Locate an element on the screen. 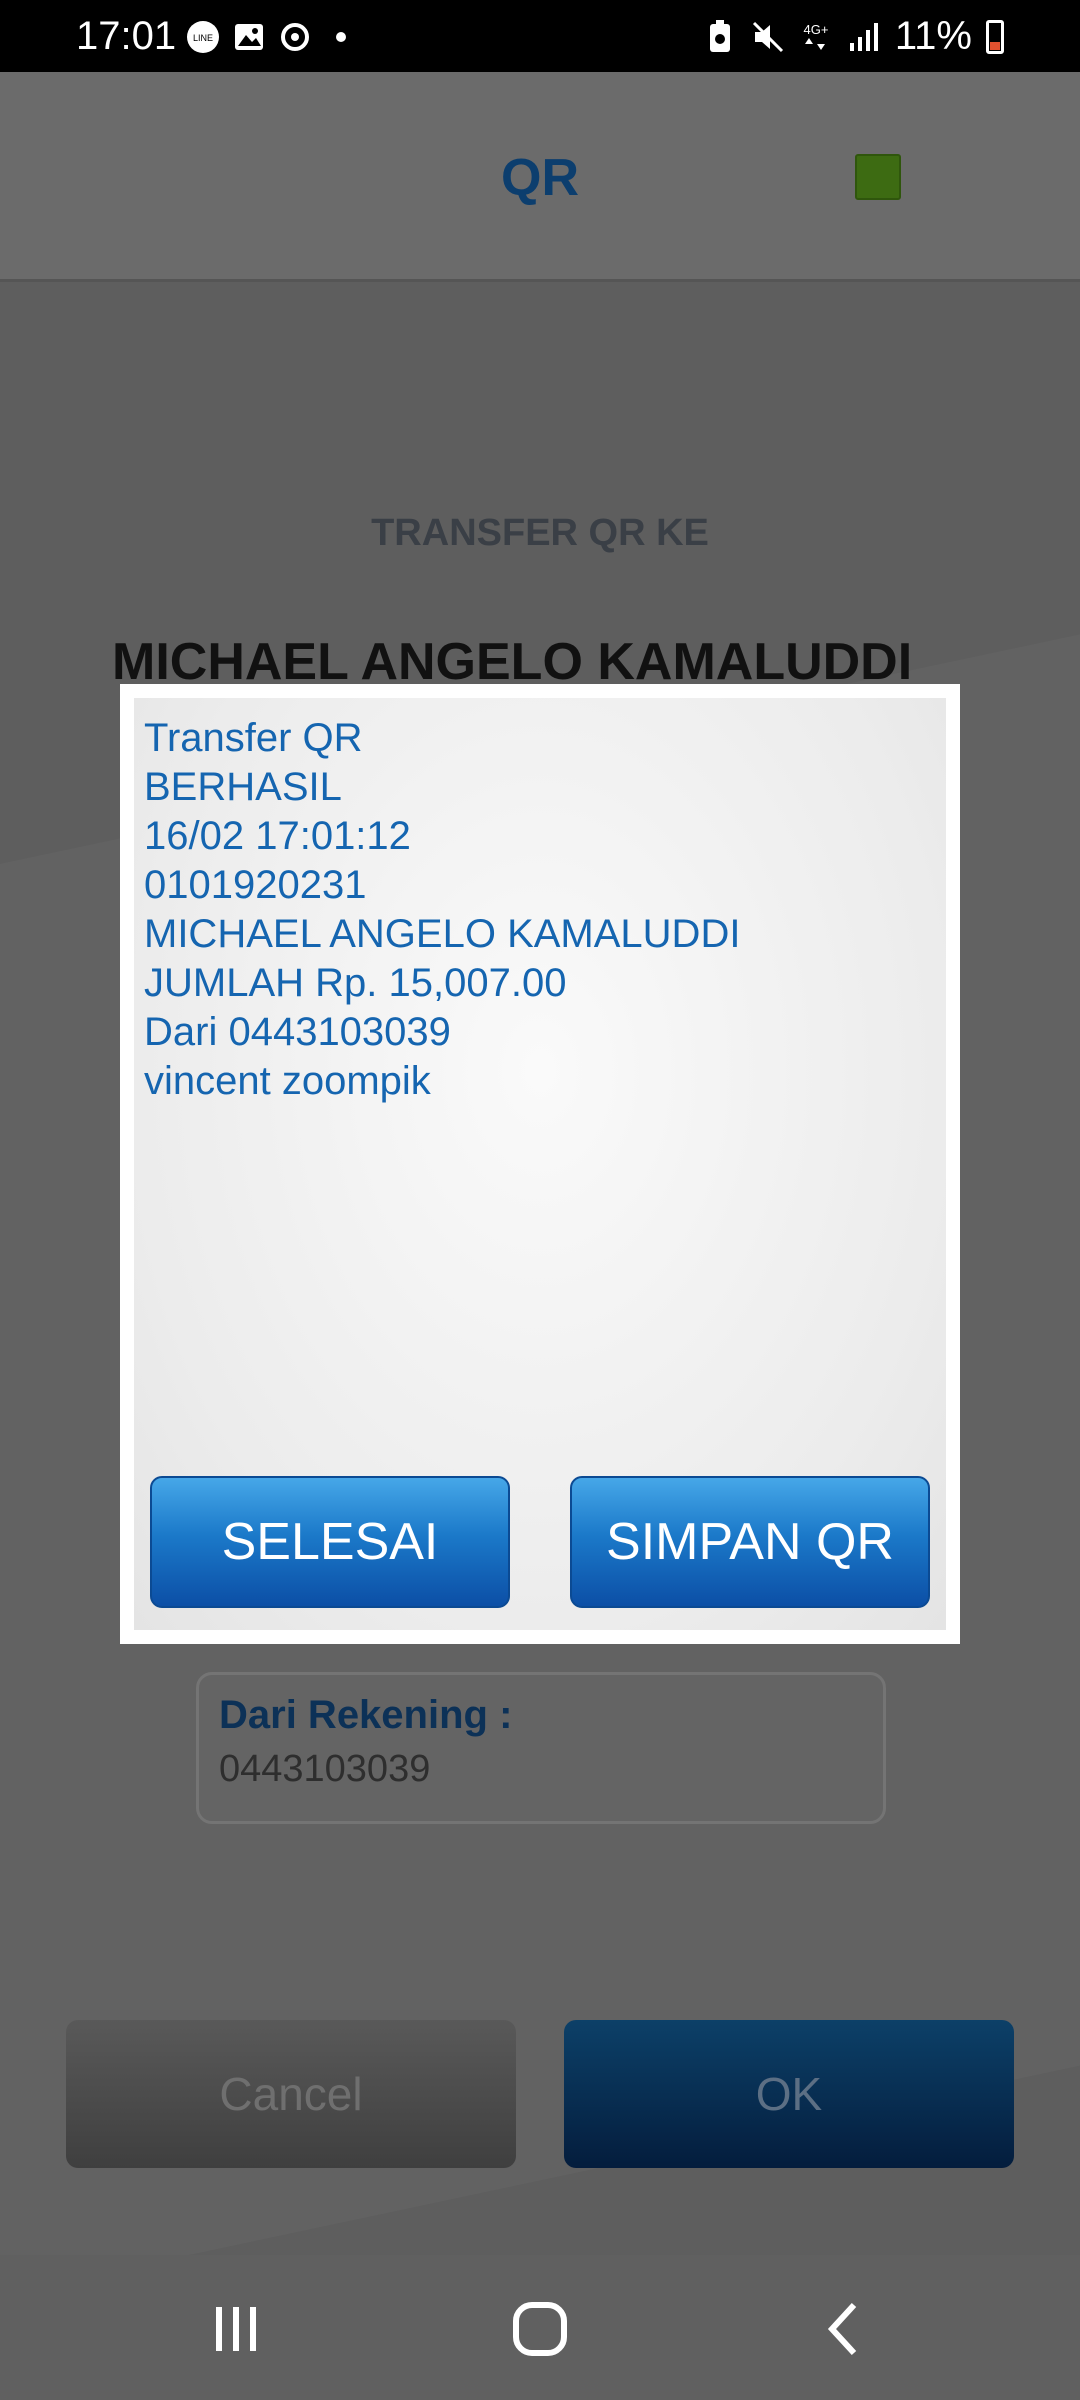 The width and height of the screenshot is (1080, 2400). transfer-label: TRANSFER QR KE is located at coordinates (540, 533).